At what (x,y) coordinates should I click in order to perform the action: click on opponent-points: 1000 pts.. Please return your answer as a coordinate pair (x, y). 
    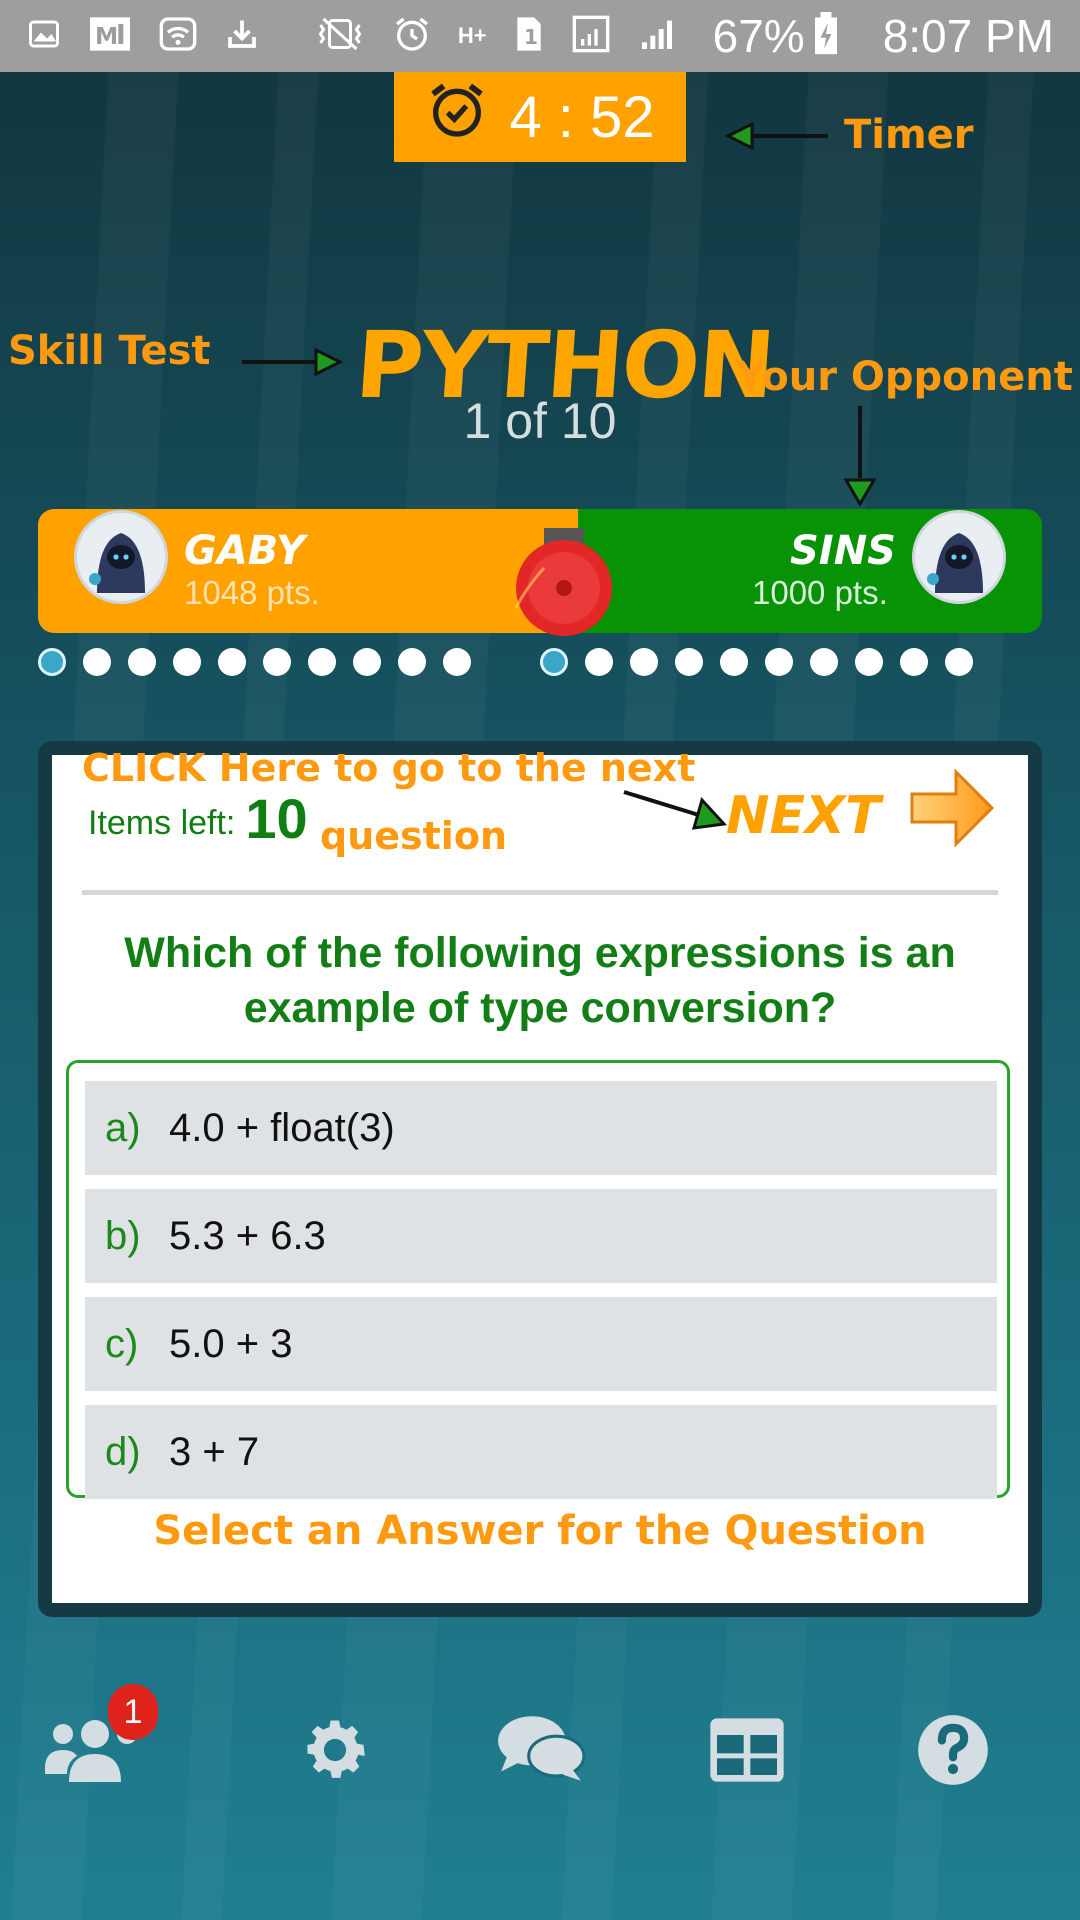
    Looking at the image, I should click on (820, 592).